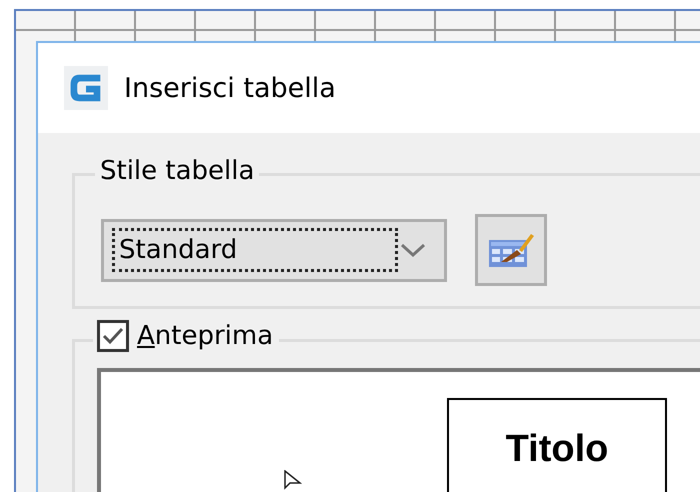  Describe the element at coordinates (113, 336) in the screenshot. I see `preview-checkbox` at that location.